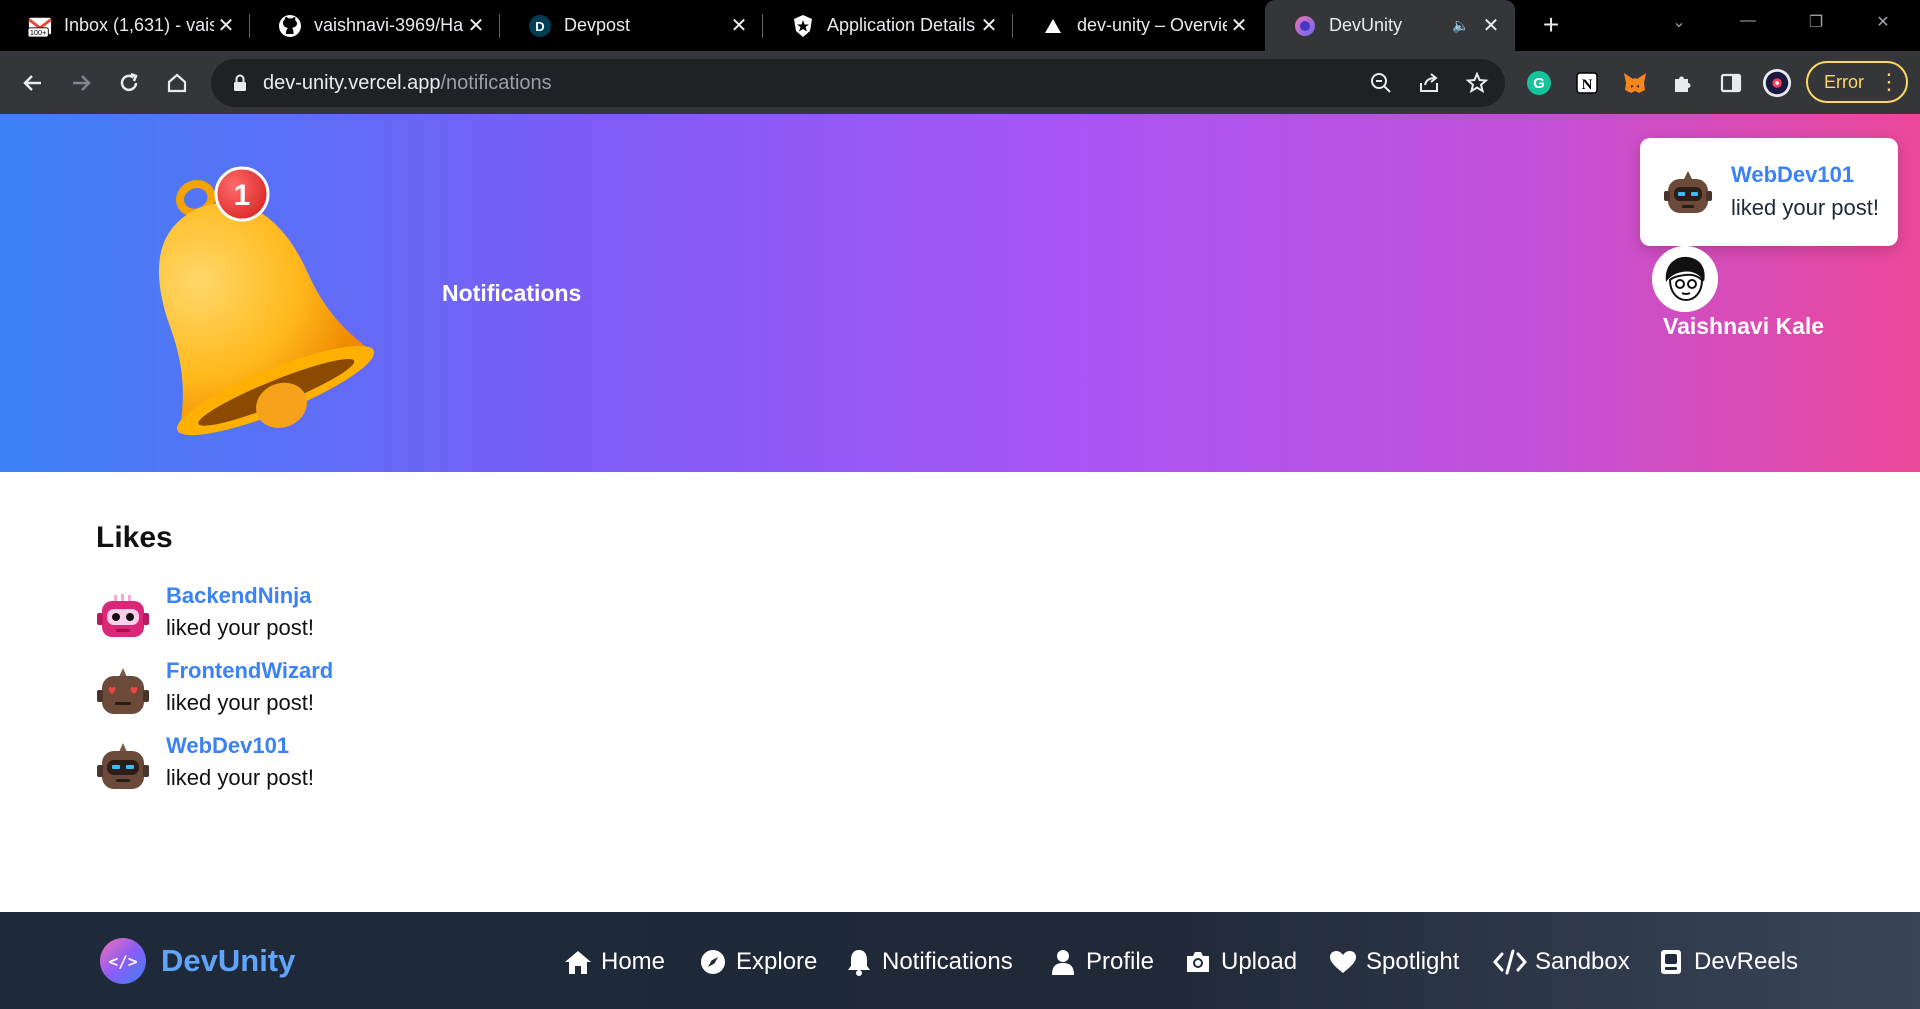 Image resolution: width=1920 pixels, height=1009 pixels. Describe the element at coordinates (389, 25) in the screenshot. I see `tab-title: vaishnavi-3969/Hac` at that location.